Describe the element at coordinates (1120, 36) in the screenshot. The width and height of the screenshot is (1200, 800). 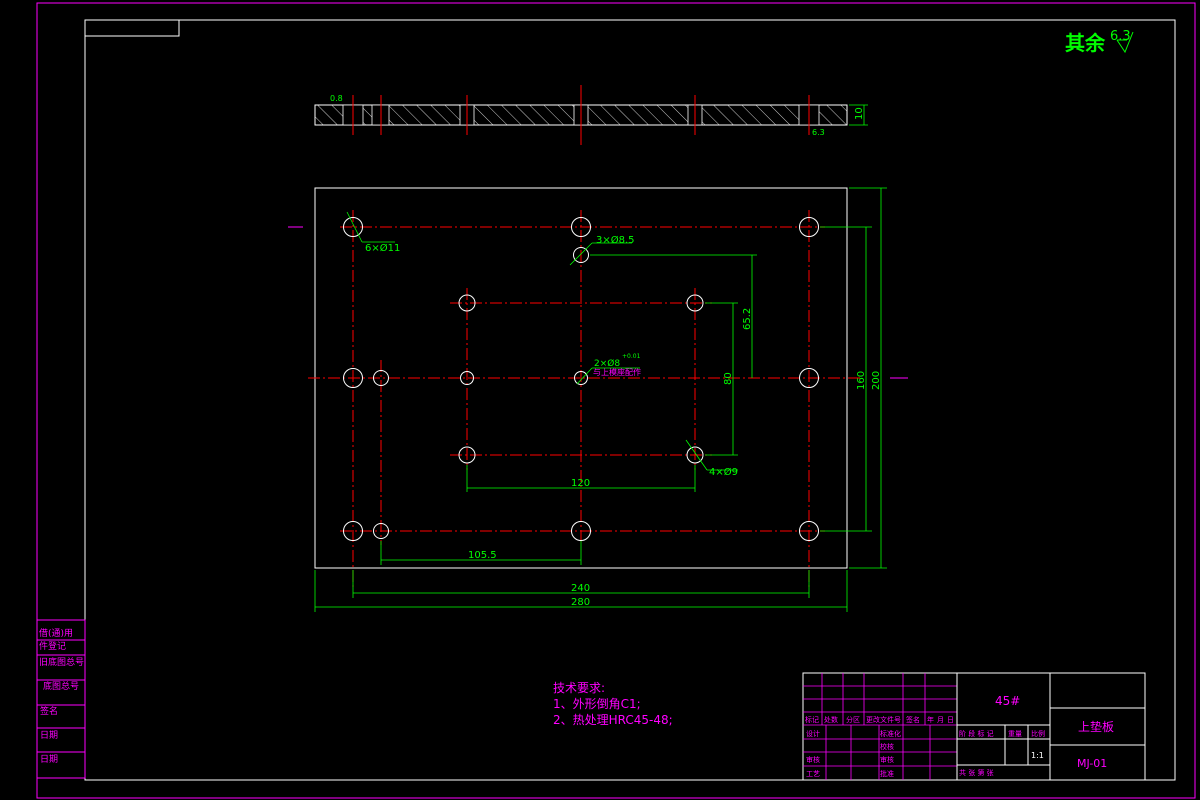
I see `roughness-value: 6.3` at that location.